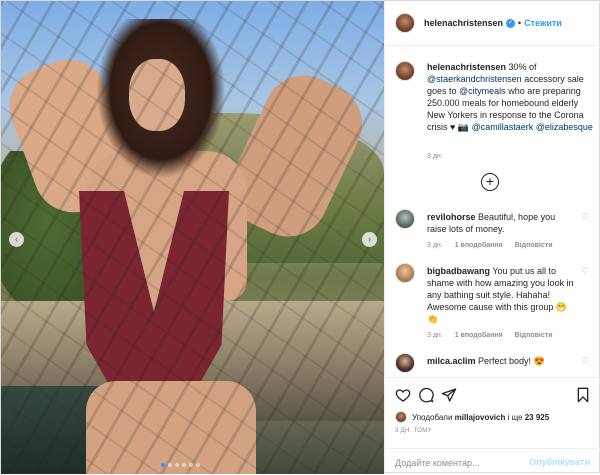  I want to click on next-slide-button: ›, so click(369, 239).